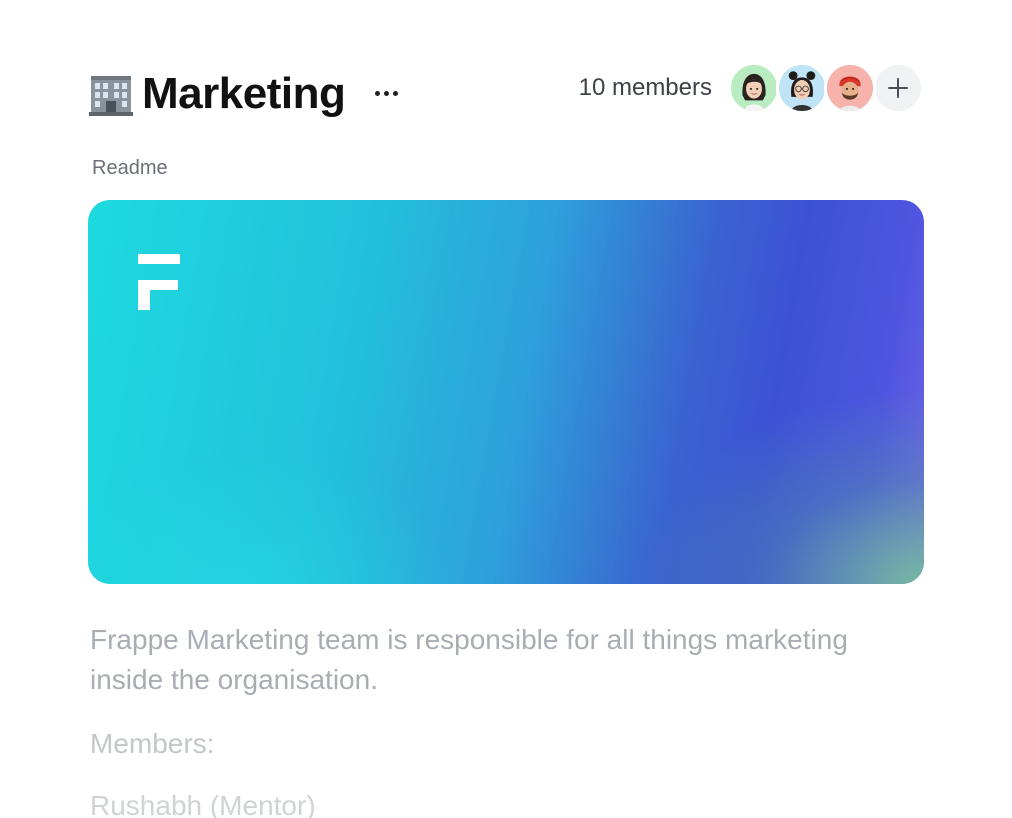 This screenshot has width=1012, height=818. Describe the element at coordinates (203, 804) in the screenshot. I see `readme-member-line: Rushabh (Mentor)` at that location.